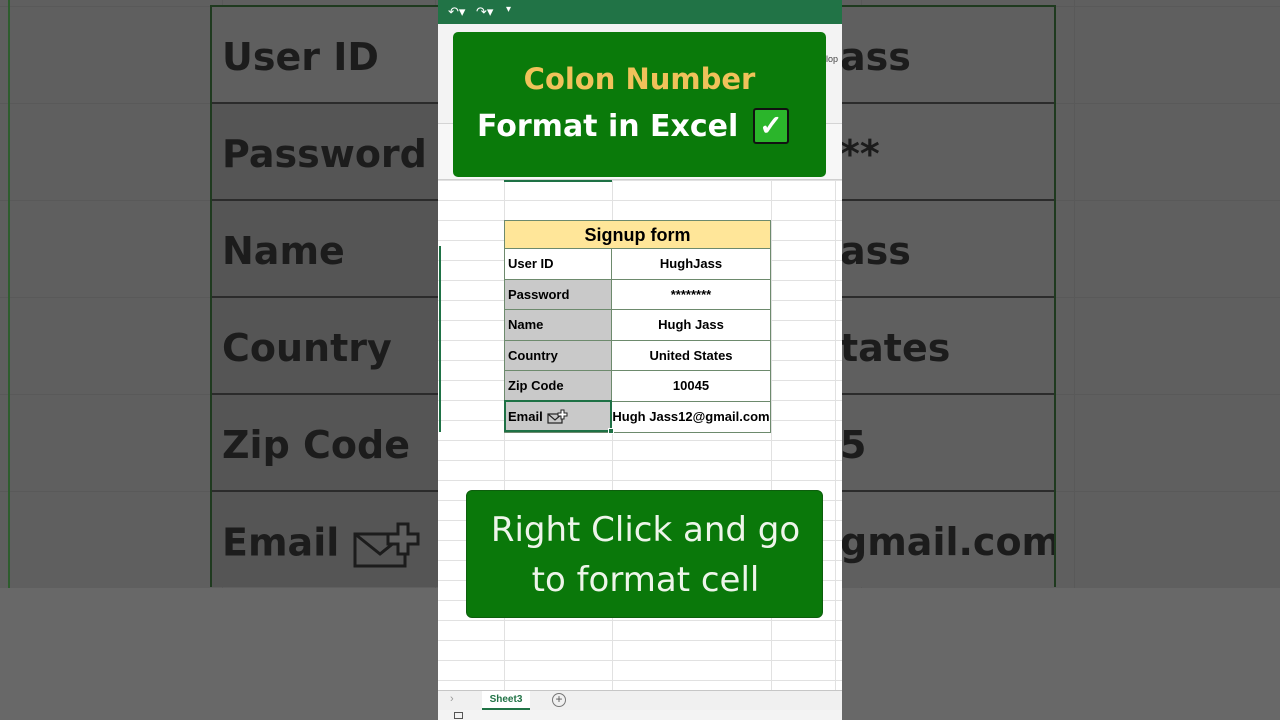 This screenshot has width=1280, height=720. What do you see at coordinates (691, 325) in the screenshot?
I see `form-value: Hugh Jass` at bounding box center [691, 325].